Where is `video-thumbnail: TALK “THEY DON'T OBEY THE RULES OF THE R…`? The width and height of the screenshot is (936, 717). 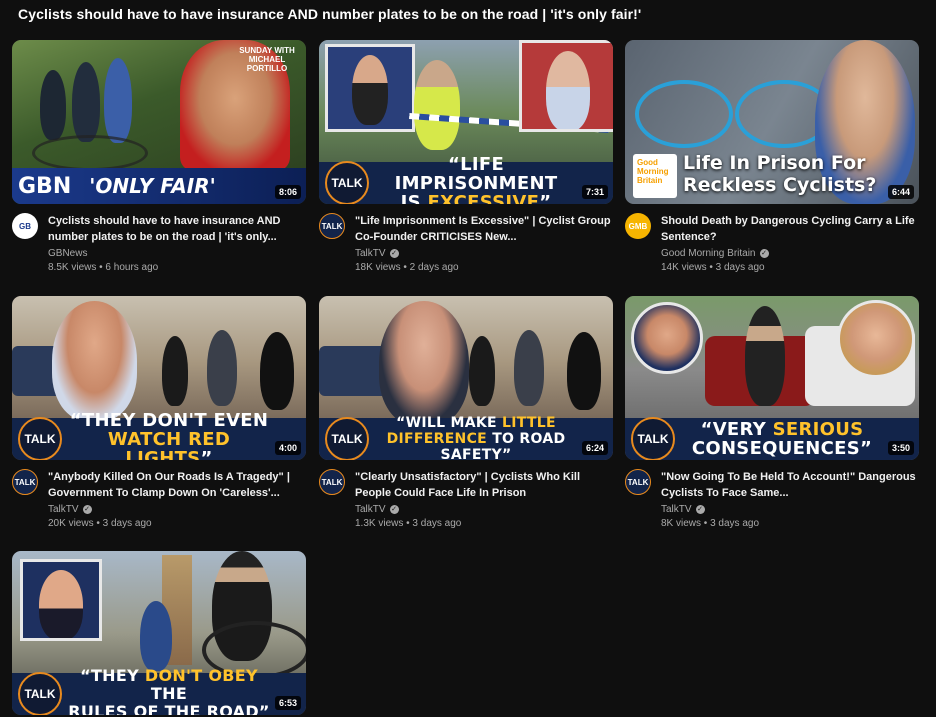
video-thumbnail: TALK “THEY DON'T OBEY THE RULES OF THE R… is located at coordinates (159, 633).